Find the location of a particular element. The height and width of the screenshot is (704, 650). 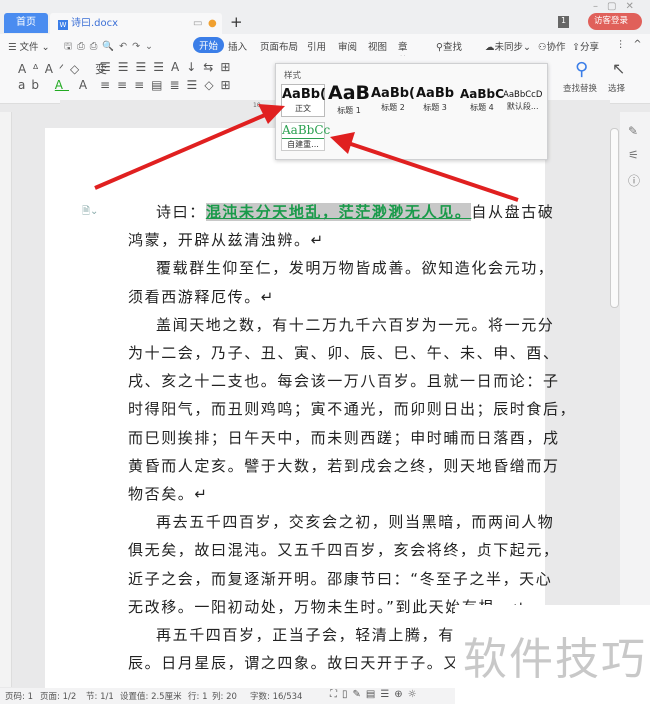

help-icon: ⓘ is located at coordinates (634, 180).